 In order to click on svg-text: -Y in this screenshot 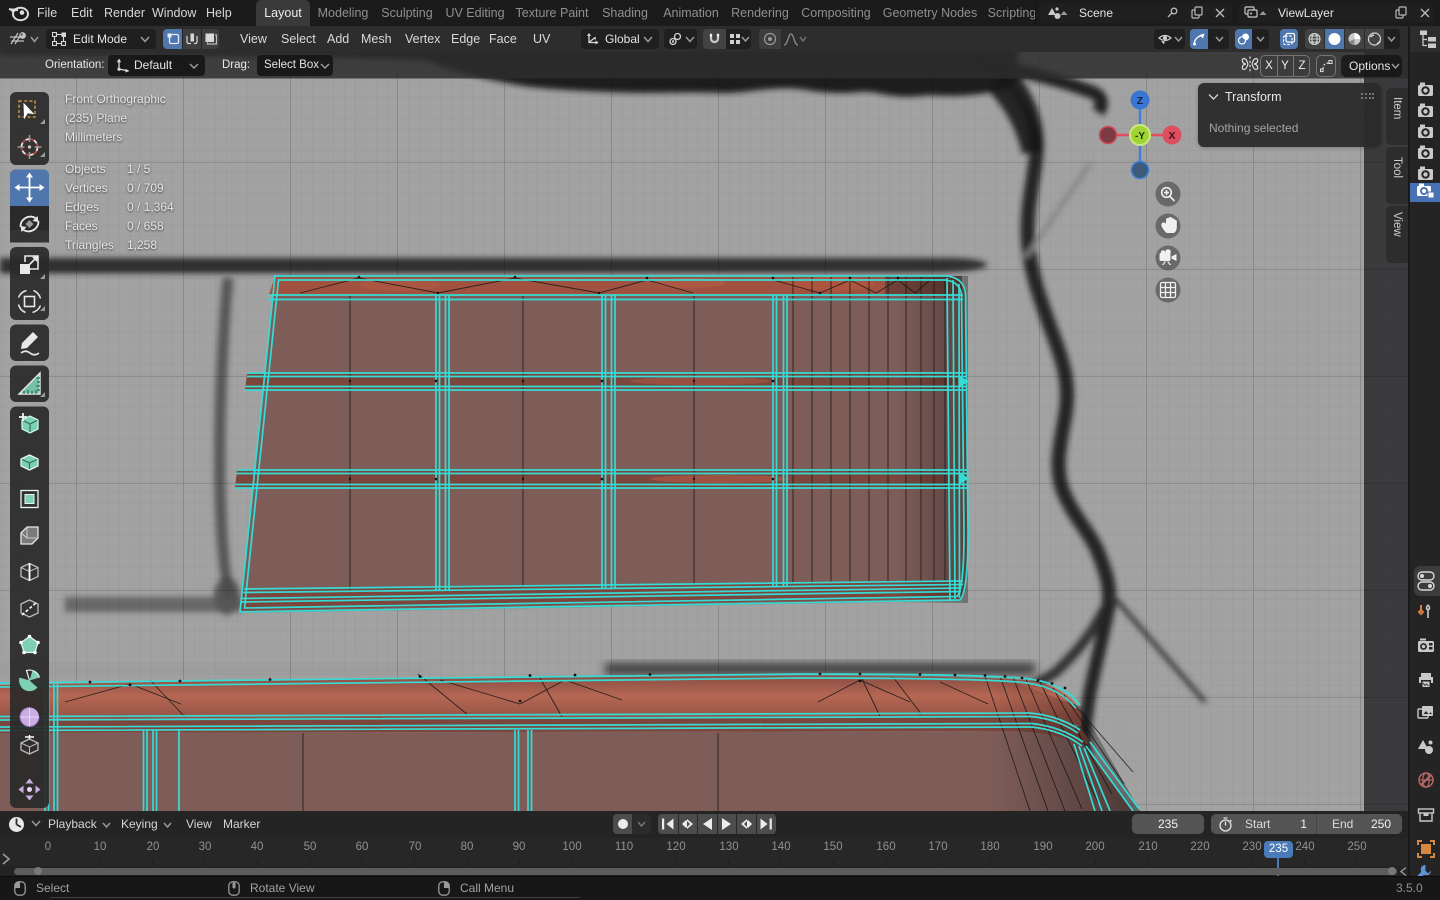, I will do `click(1140, 136)`.